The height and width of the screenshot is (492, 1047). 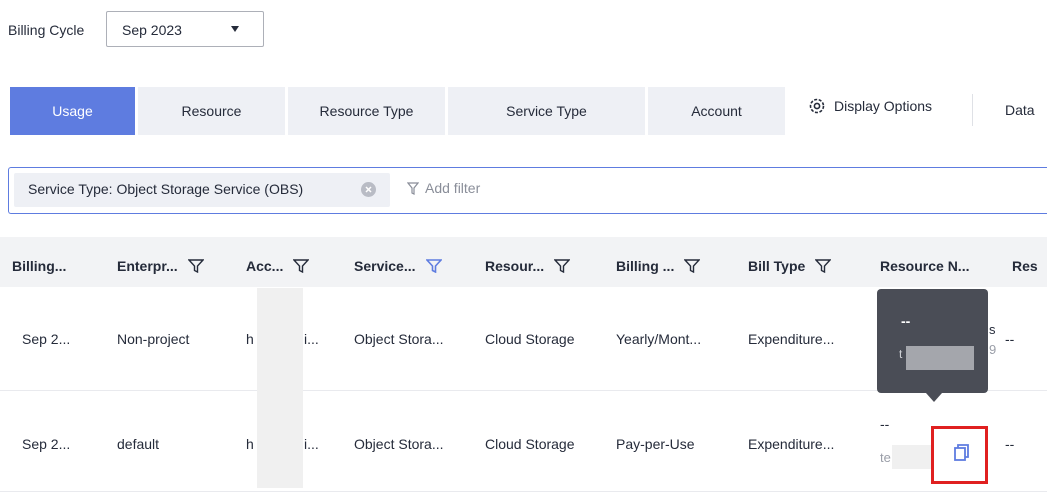 I want to click on display-options-button: Display Options, so click(x=870, y=106).